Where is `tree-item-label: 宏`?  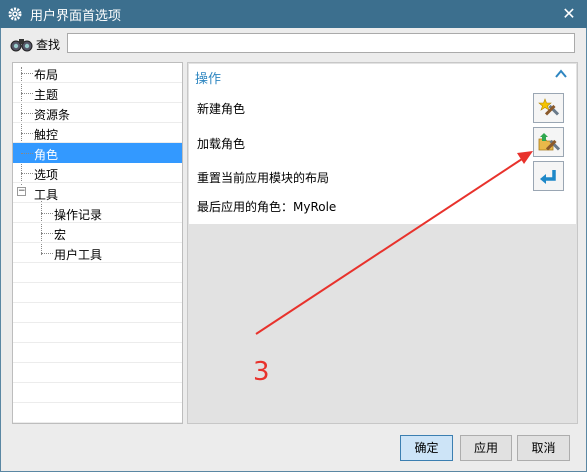
tree-item-label: 宏 is located at coordinates (60, 235).